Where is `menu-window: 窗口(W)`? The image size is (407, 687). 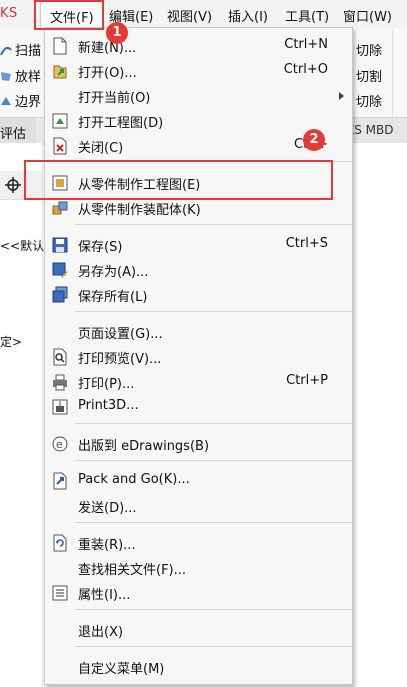
menu-window: 窗口(W) is located at coordinates (367, 15).